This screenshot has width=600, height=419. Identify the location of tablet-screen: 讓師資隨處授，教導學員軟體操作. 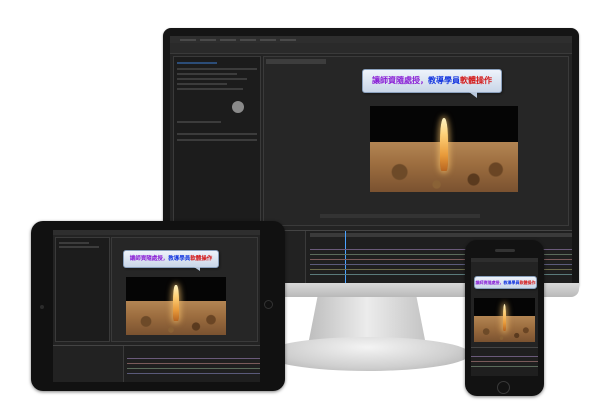
(156, 306).